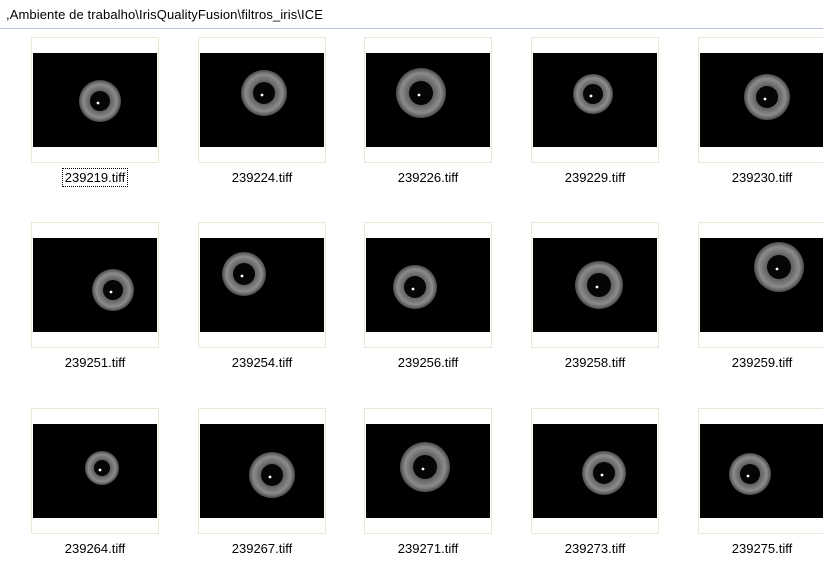 The height and width of the screenshot is (564, 823). I want to click on file-name-text: 239254.tiff, so click(262, 362).